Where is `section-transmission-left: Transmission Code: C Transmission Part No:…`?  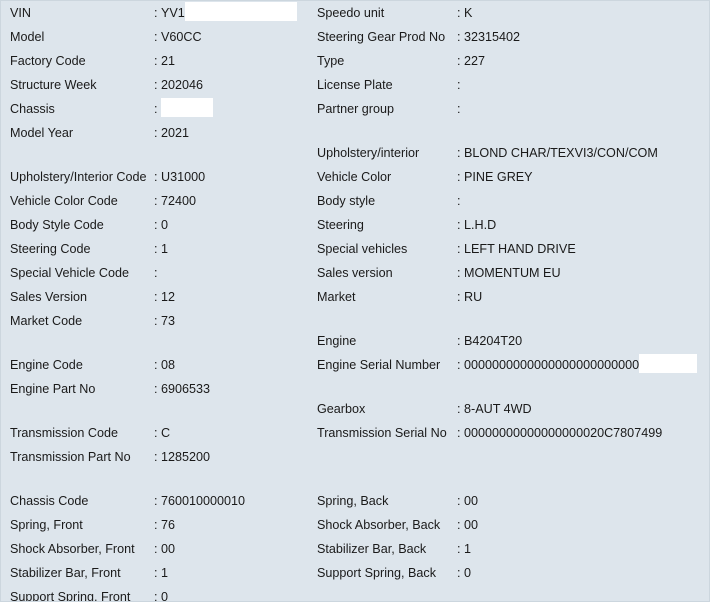
section-transmission-left: Transmission Code: C Transmission Part No:… is located at coordinates (160, 445).